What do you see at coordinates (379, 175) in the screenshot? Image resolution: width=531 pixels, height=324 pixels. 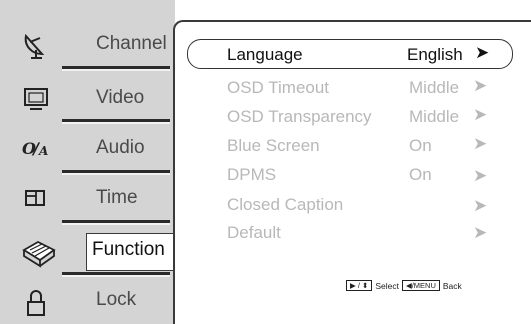 I see `menu-item-dpms: DPMS On ➤` at bounding box center [379, 175].